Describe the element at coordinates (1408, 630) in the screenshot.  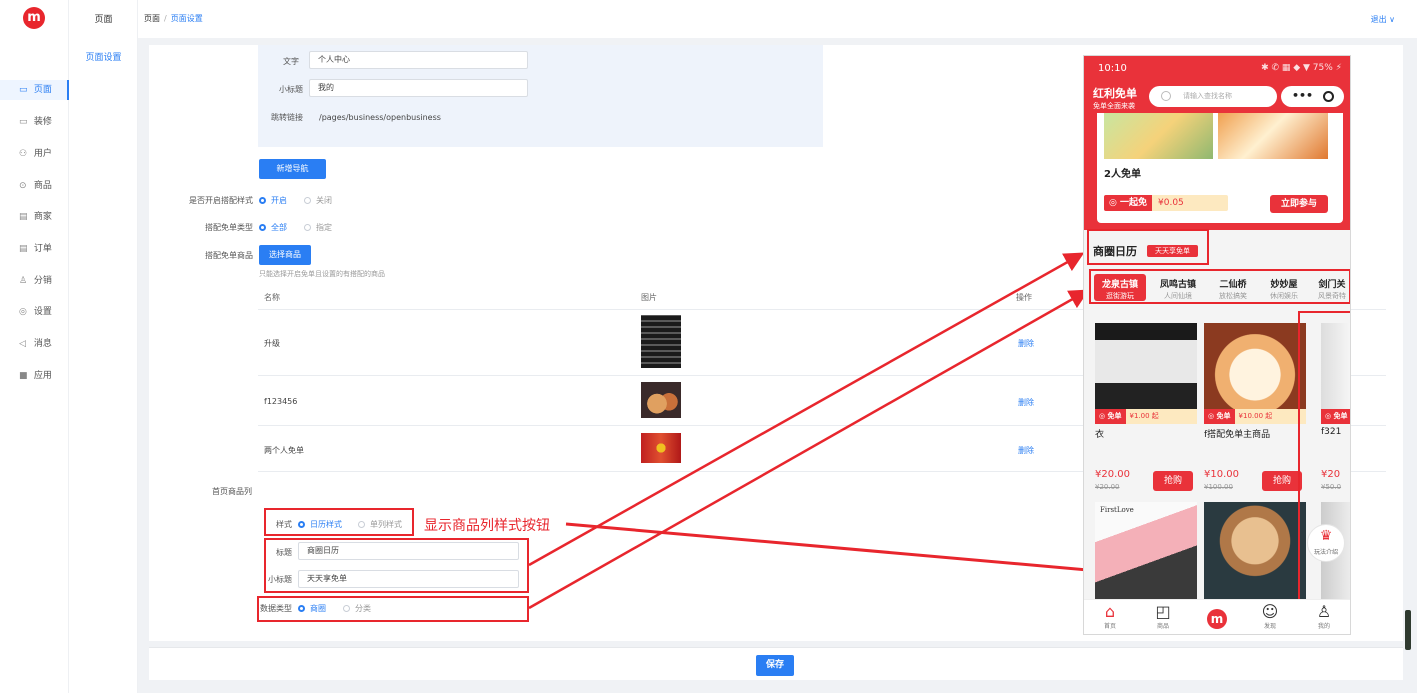
I see `scrollbar-handle` at that location.